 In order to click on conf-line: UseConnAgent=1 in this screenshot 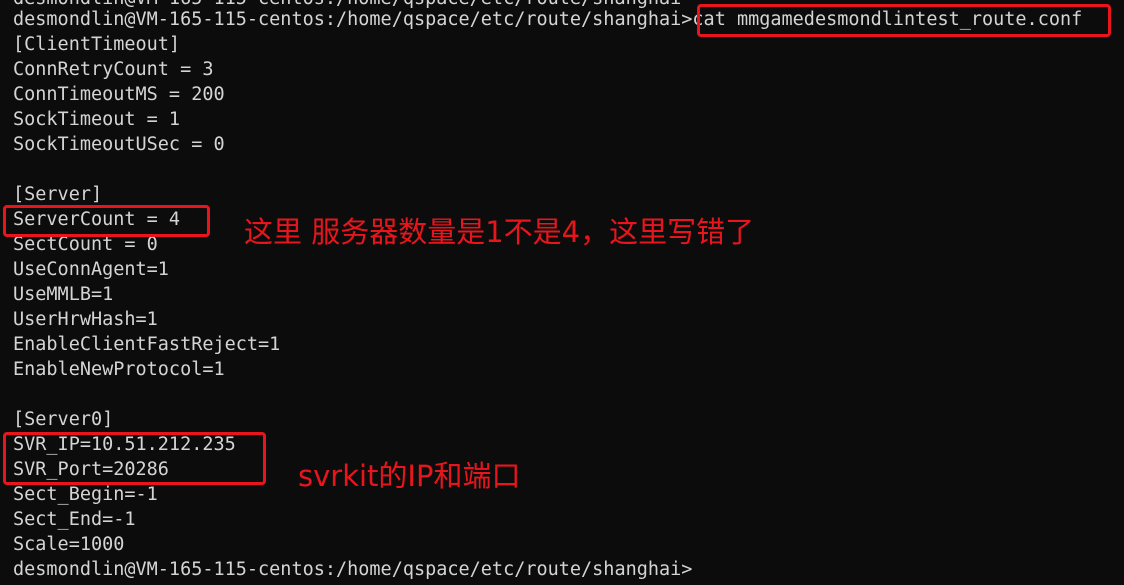, I will do `click(91, 269)`.